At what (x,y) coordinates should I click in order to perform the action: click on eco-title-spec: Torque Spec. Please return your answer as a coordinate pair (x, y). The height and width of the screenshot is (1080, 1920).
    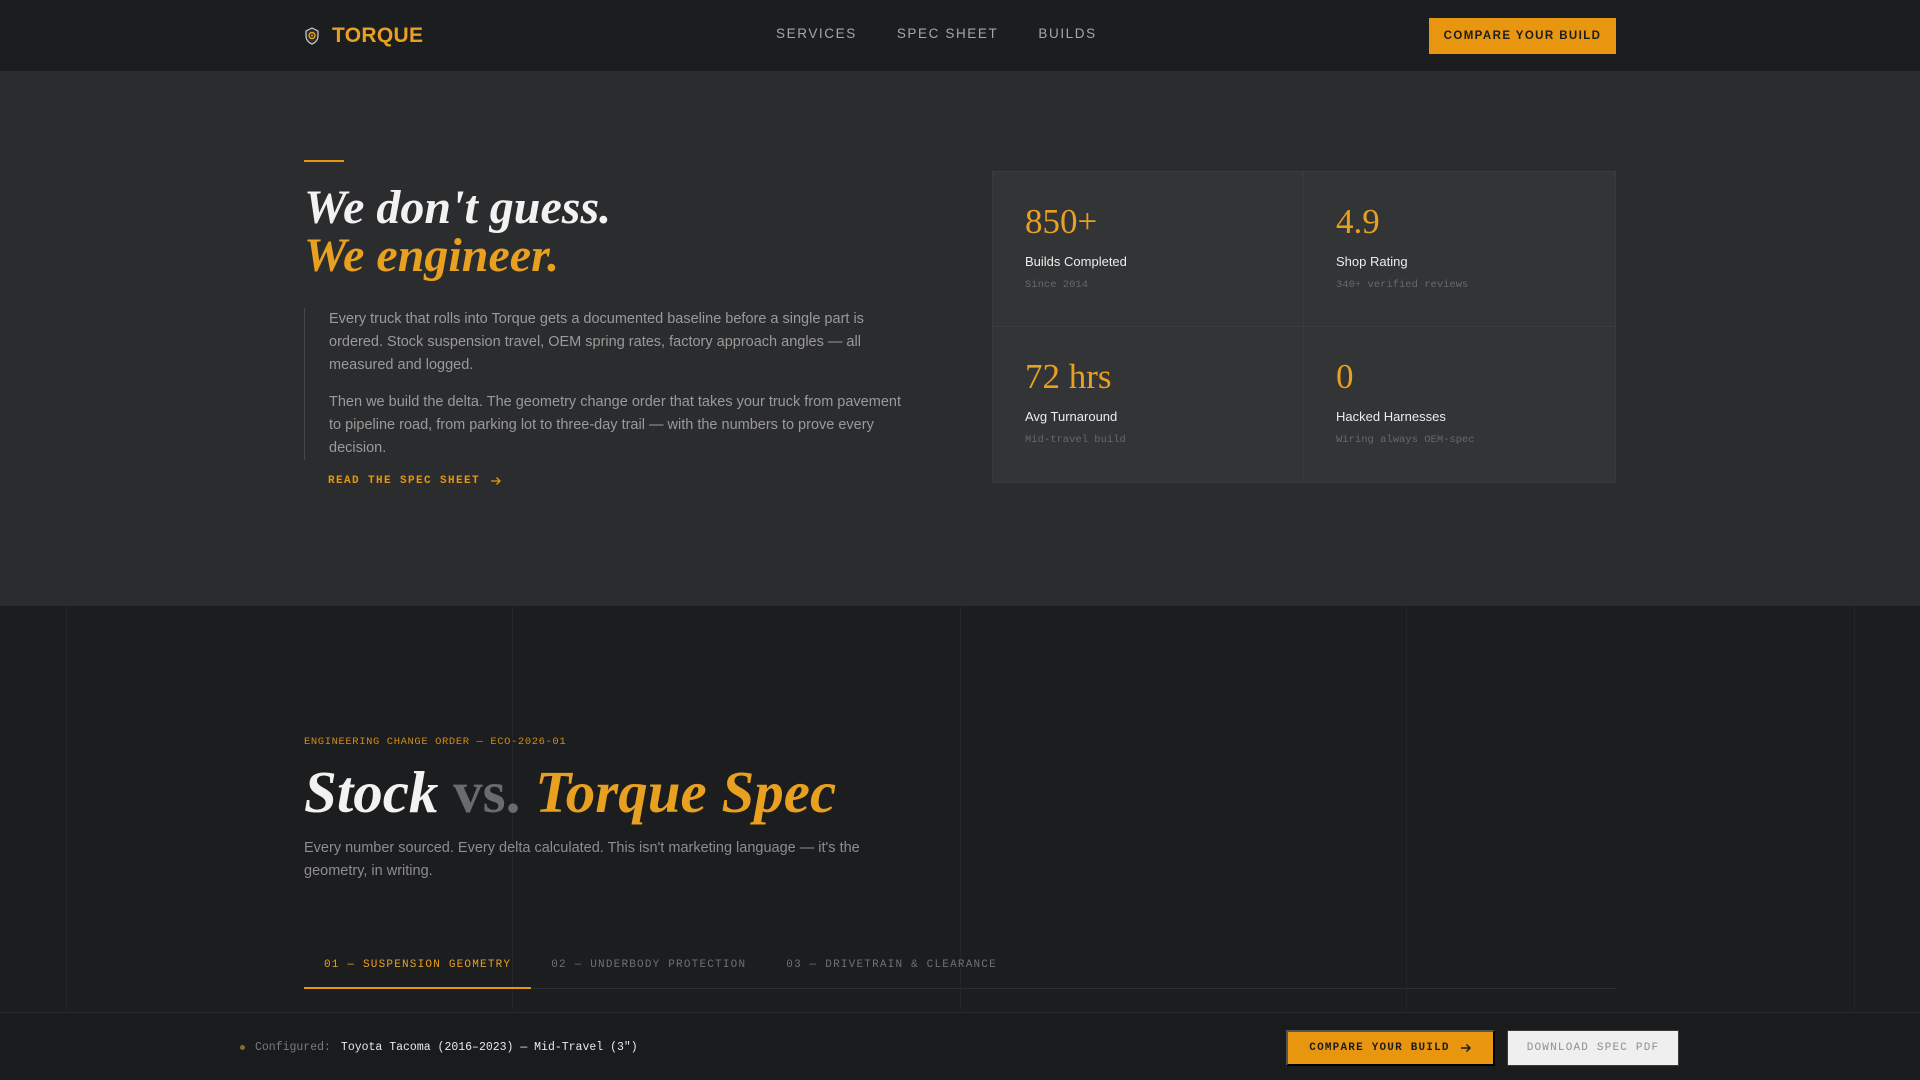
    Looking at the image, I should click on (686, 792).